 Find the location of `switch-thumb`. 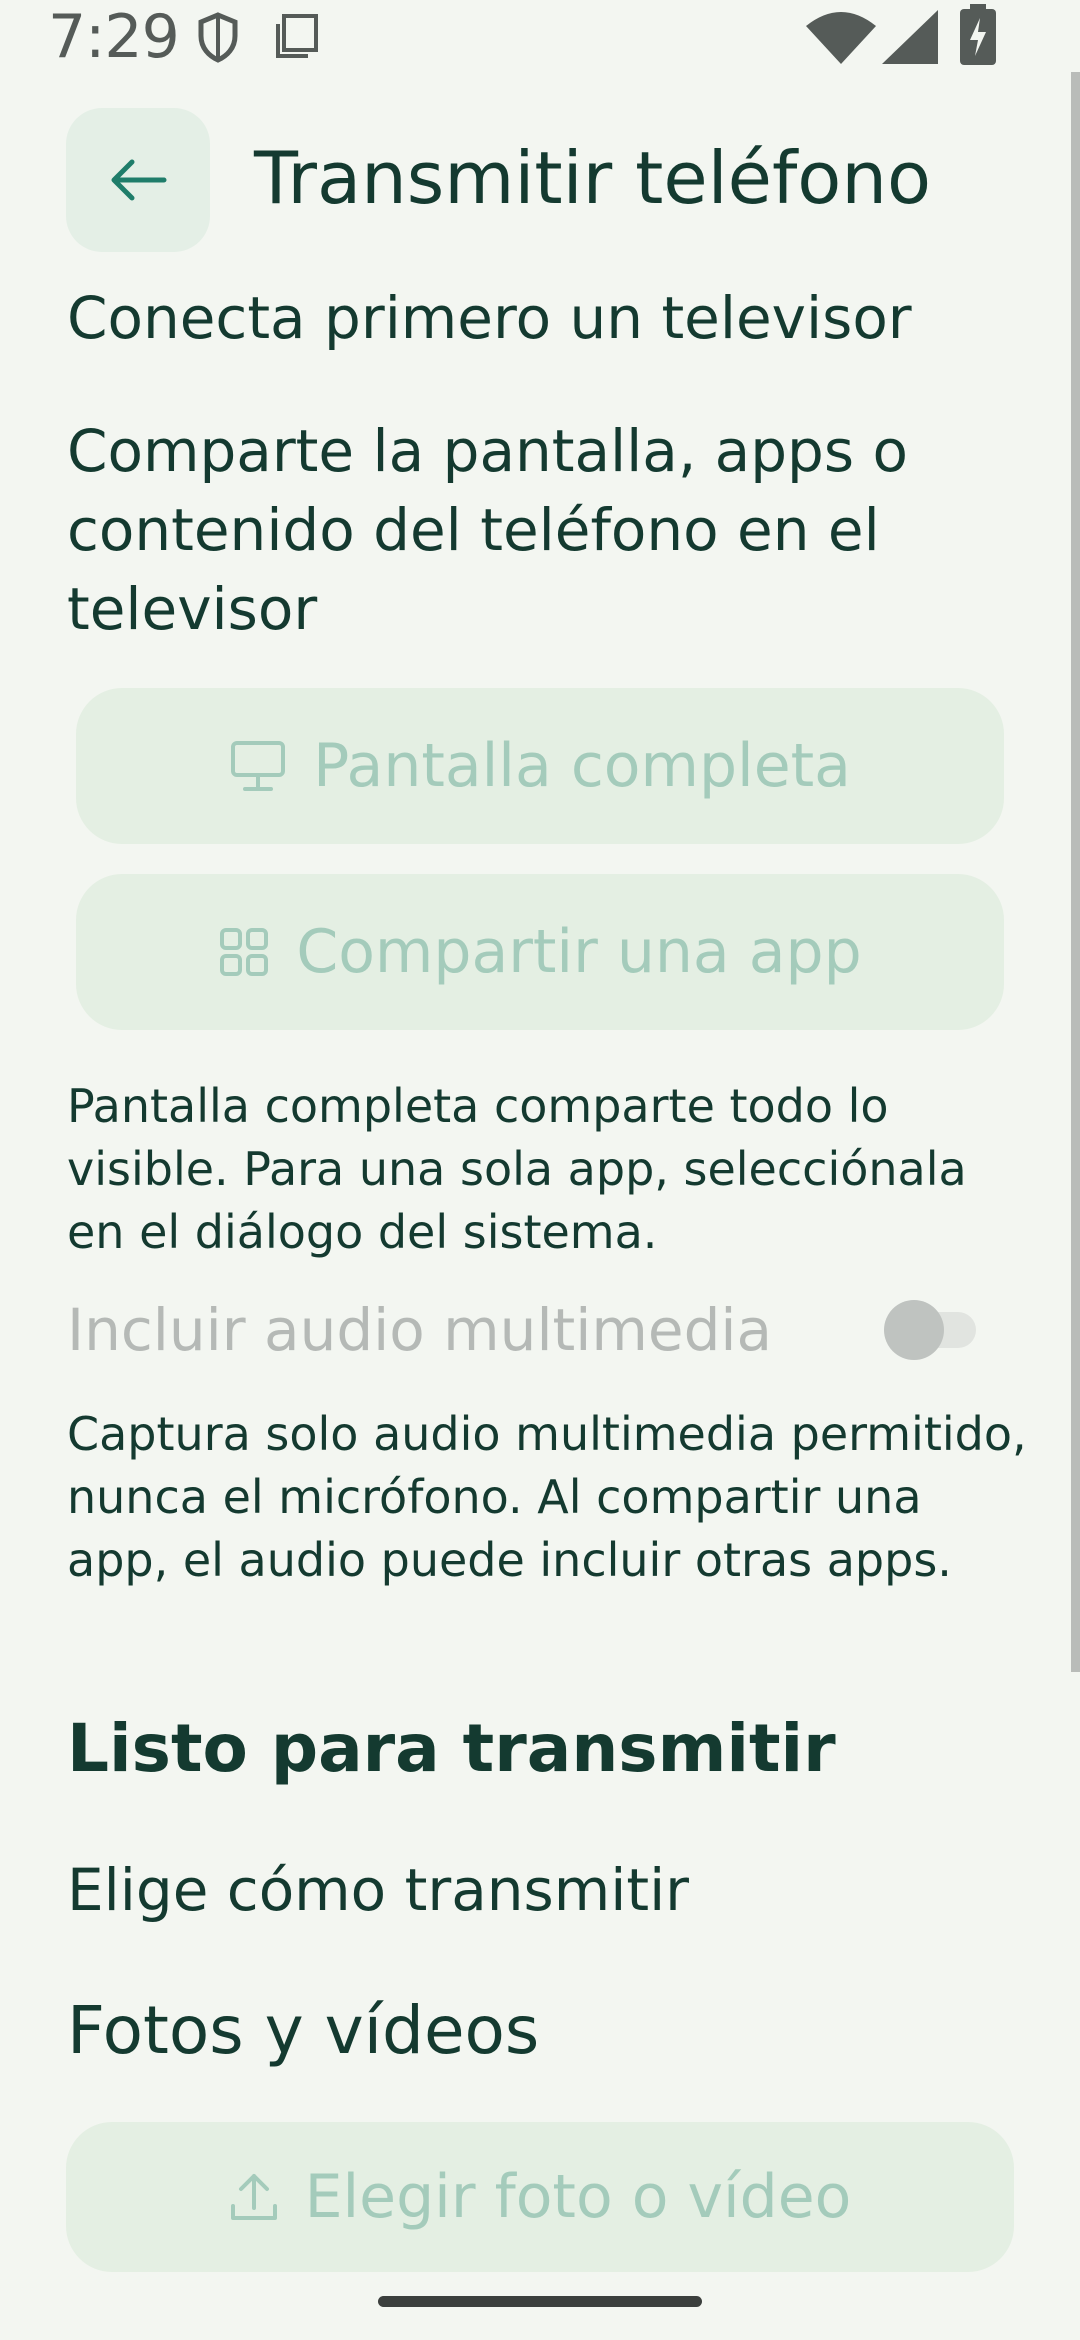

switch-thumb is located at coordinates (914, 1330).